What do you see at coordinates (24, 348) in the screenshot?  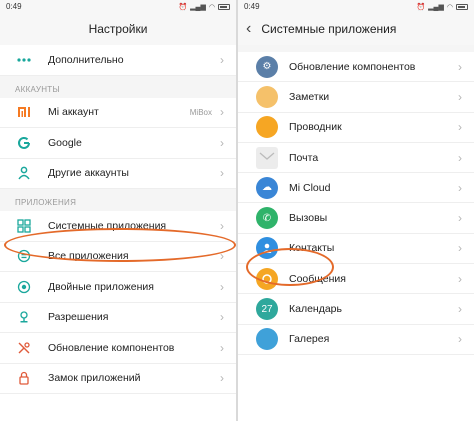 I see `update-icon` at bounding box center [24, 348].